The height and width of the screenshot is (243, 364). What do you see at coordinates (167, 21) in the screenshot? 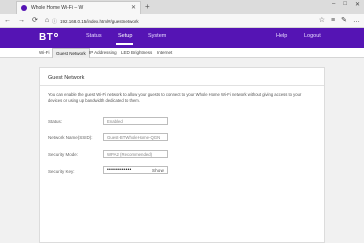
I see `url-field: ⓘ 192.168.0.15/index.html#/guestnetwork` at bounding box center [167, 21].